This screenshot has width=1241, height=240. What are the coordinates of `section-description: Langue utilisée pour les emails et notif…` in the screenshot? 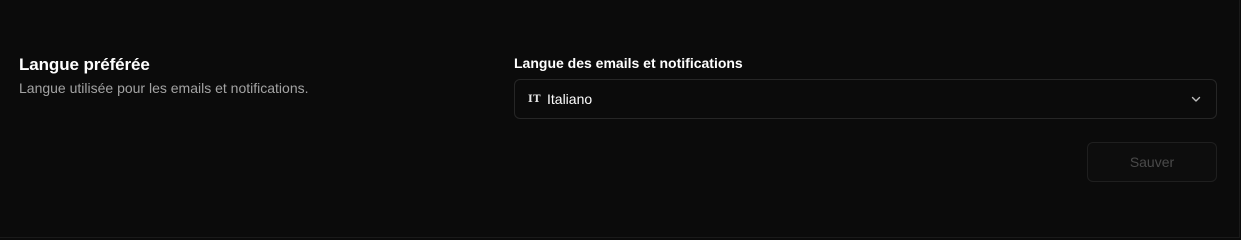 It's located at (164, 88).